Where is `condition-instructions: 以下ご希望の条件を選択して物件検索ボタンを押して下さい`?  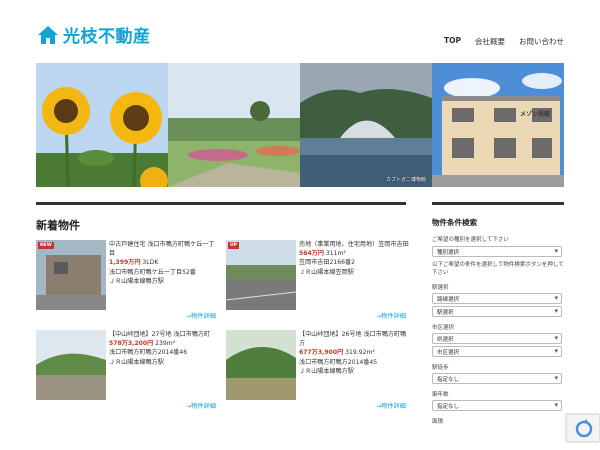
condition-instructions: 以下ご希望の条件を選択して物件検索ボタンを押して下さい is located at coordinates (498, 269).